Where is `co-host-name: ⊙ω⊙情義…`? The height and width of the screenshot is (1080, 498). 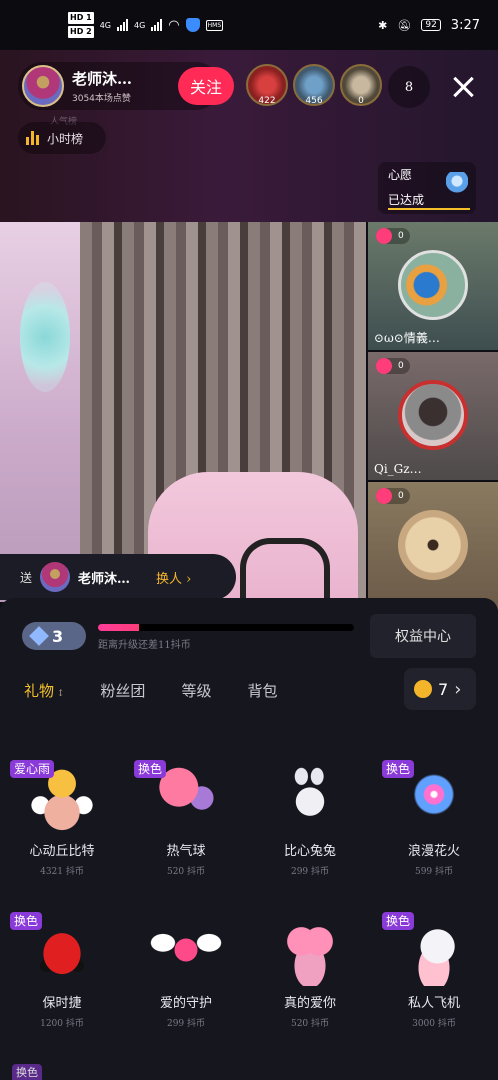 co-host-name: ⊙ω⊙情義… is located at coordinates (407, 338).